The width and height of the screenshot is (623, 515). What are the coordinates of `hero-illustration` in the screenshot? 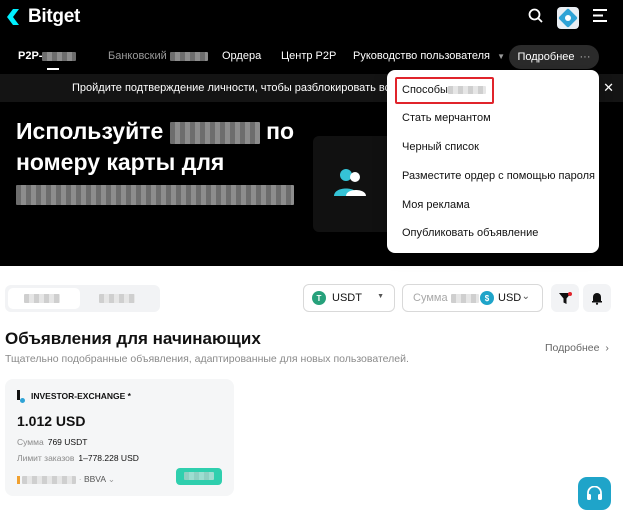 It's located at (354, 184).